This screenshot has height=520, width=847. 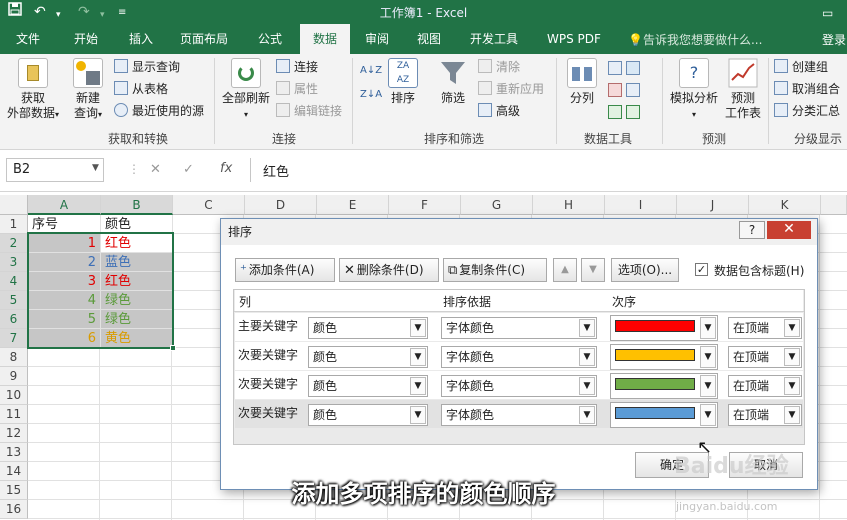 I want to click on flash-fill-icon, so click(x=626, y=69).